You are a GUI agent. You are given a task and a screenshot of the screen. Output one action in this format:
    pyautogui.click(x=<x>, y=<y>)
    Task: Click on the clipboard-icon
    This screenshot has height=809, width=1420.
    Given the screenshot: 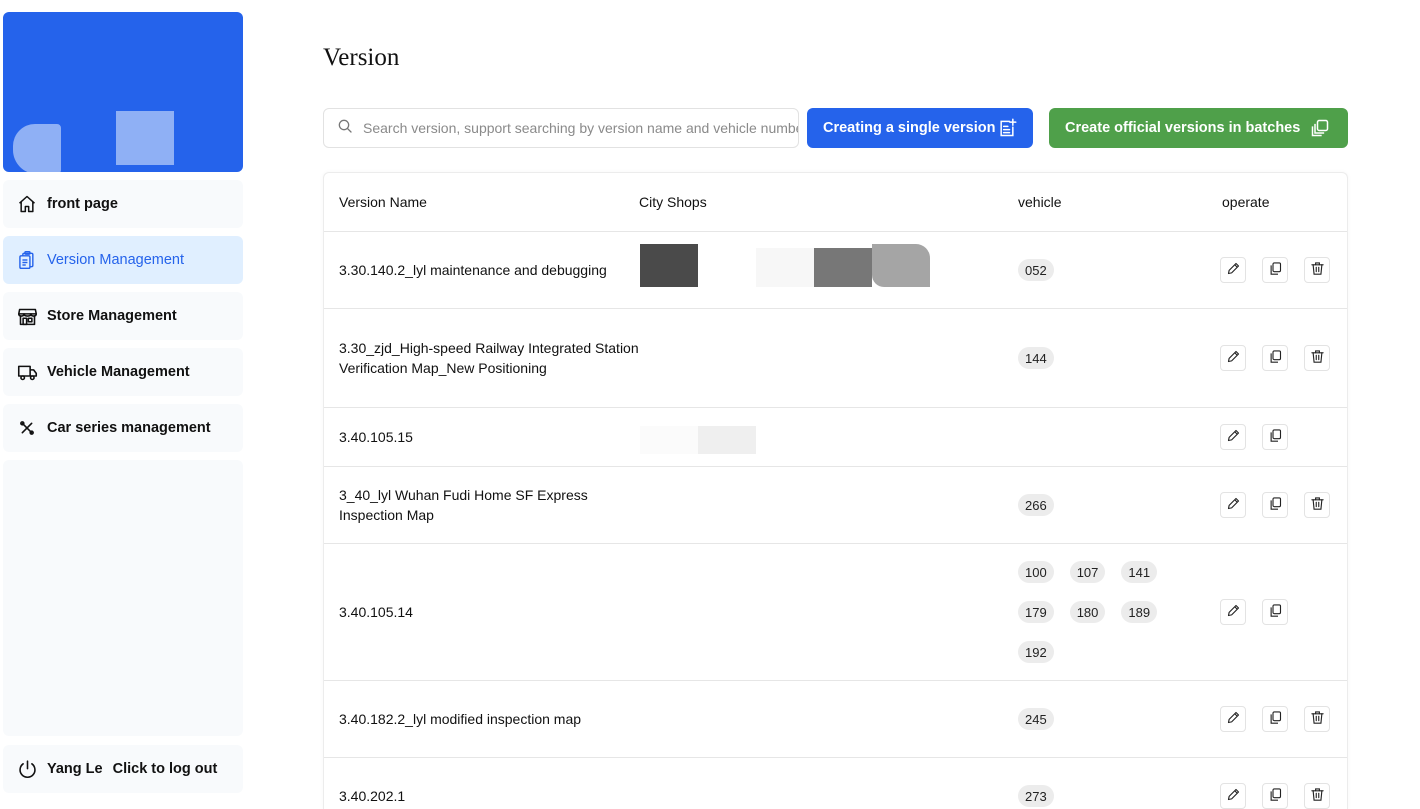 What is the action you would take?
    pyautogui.click(x=27, y=260)
    